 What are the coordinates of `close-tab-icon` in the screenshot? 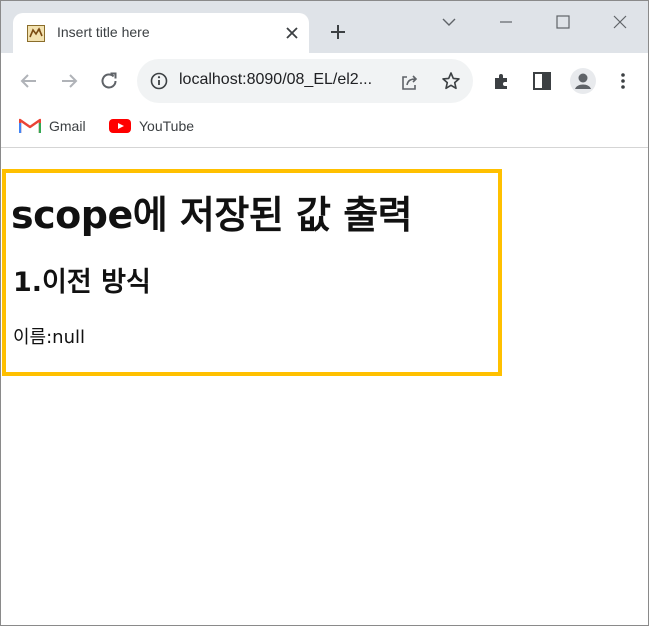 It's located at (292, 33).